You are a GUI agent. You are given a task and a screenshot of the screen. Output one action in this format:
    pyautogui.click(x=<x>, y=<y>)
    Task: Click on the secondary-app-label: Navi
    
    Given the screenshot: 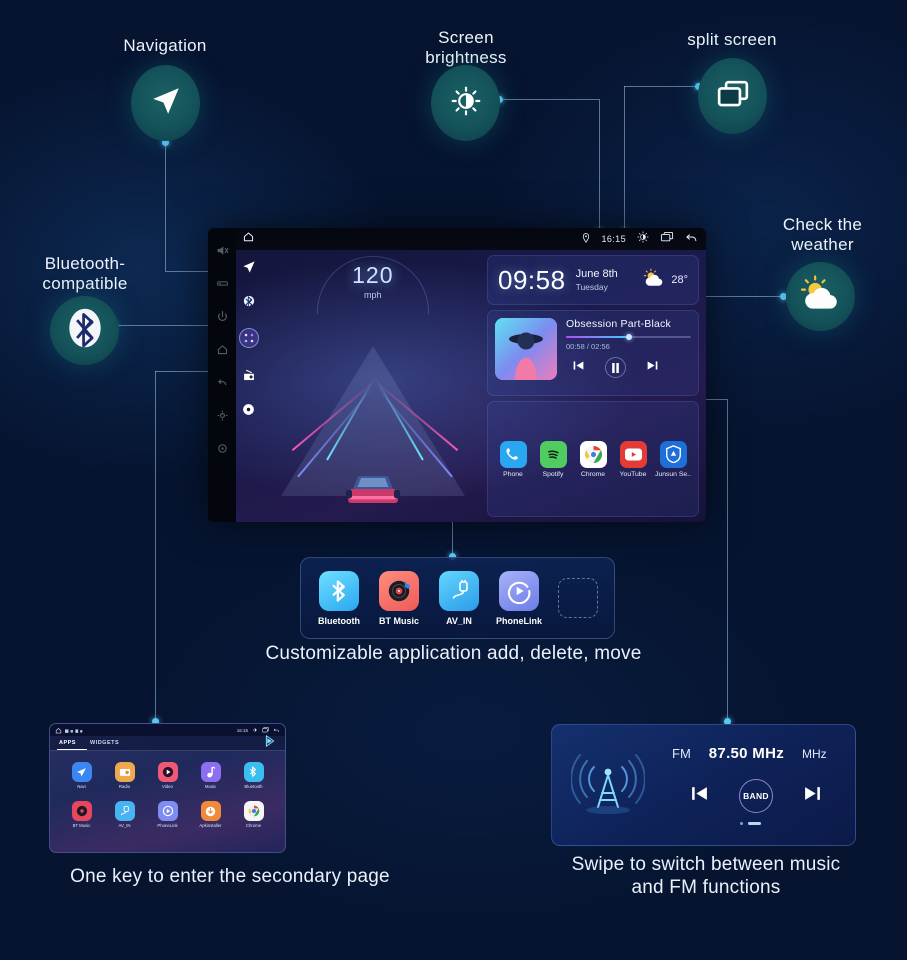 What is the action you would take?
    pyautogui.click(x=81, y=786)
    